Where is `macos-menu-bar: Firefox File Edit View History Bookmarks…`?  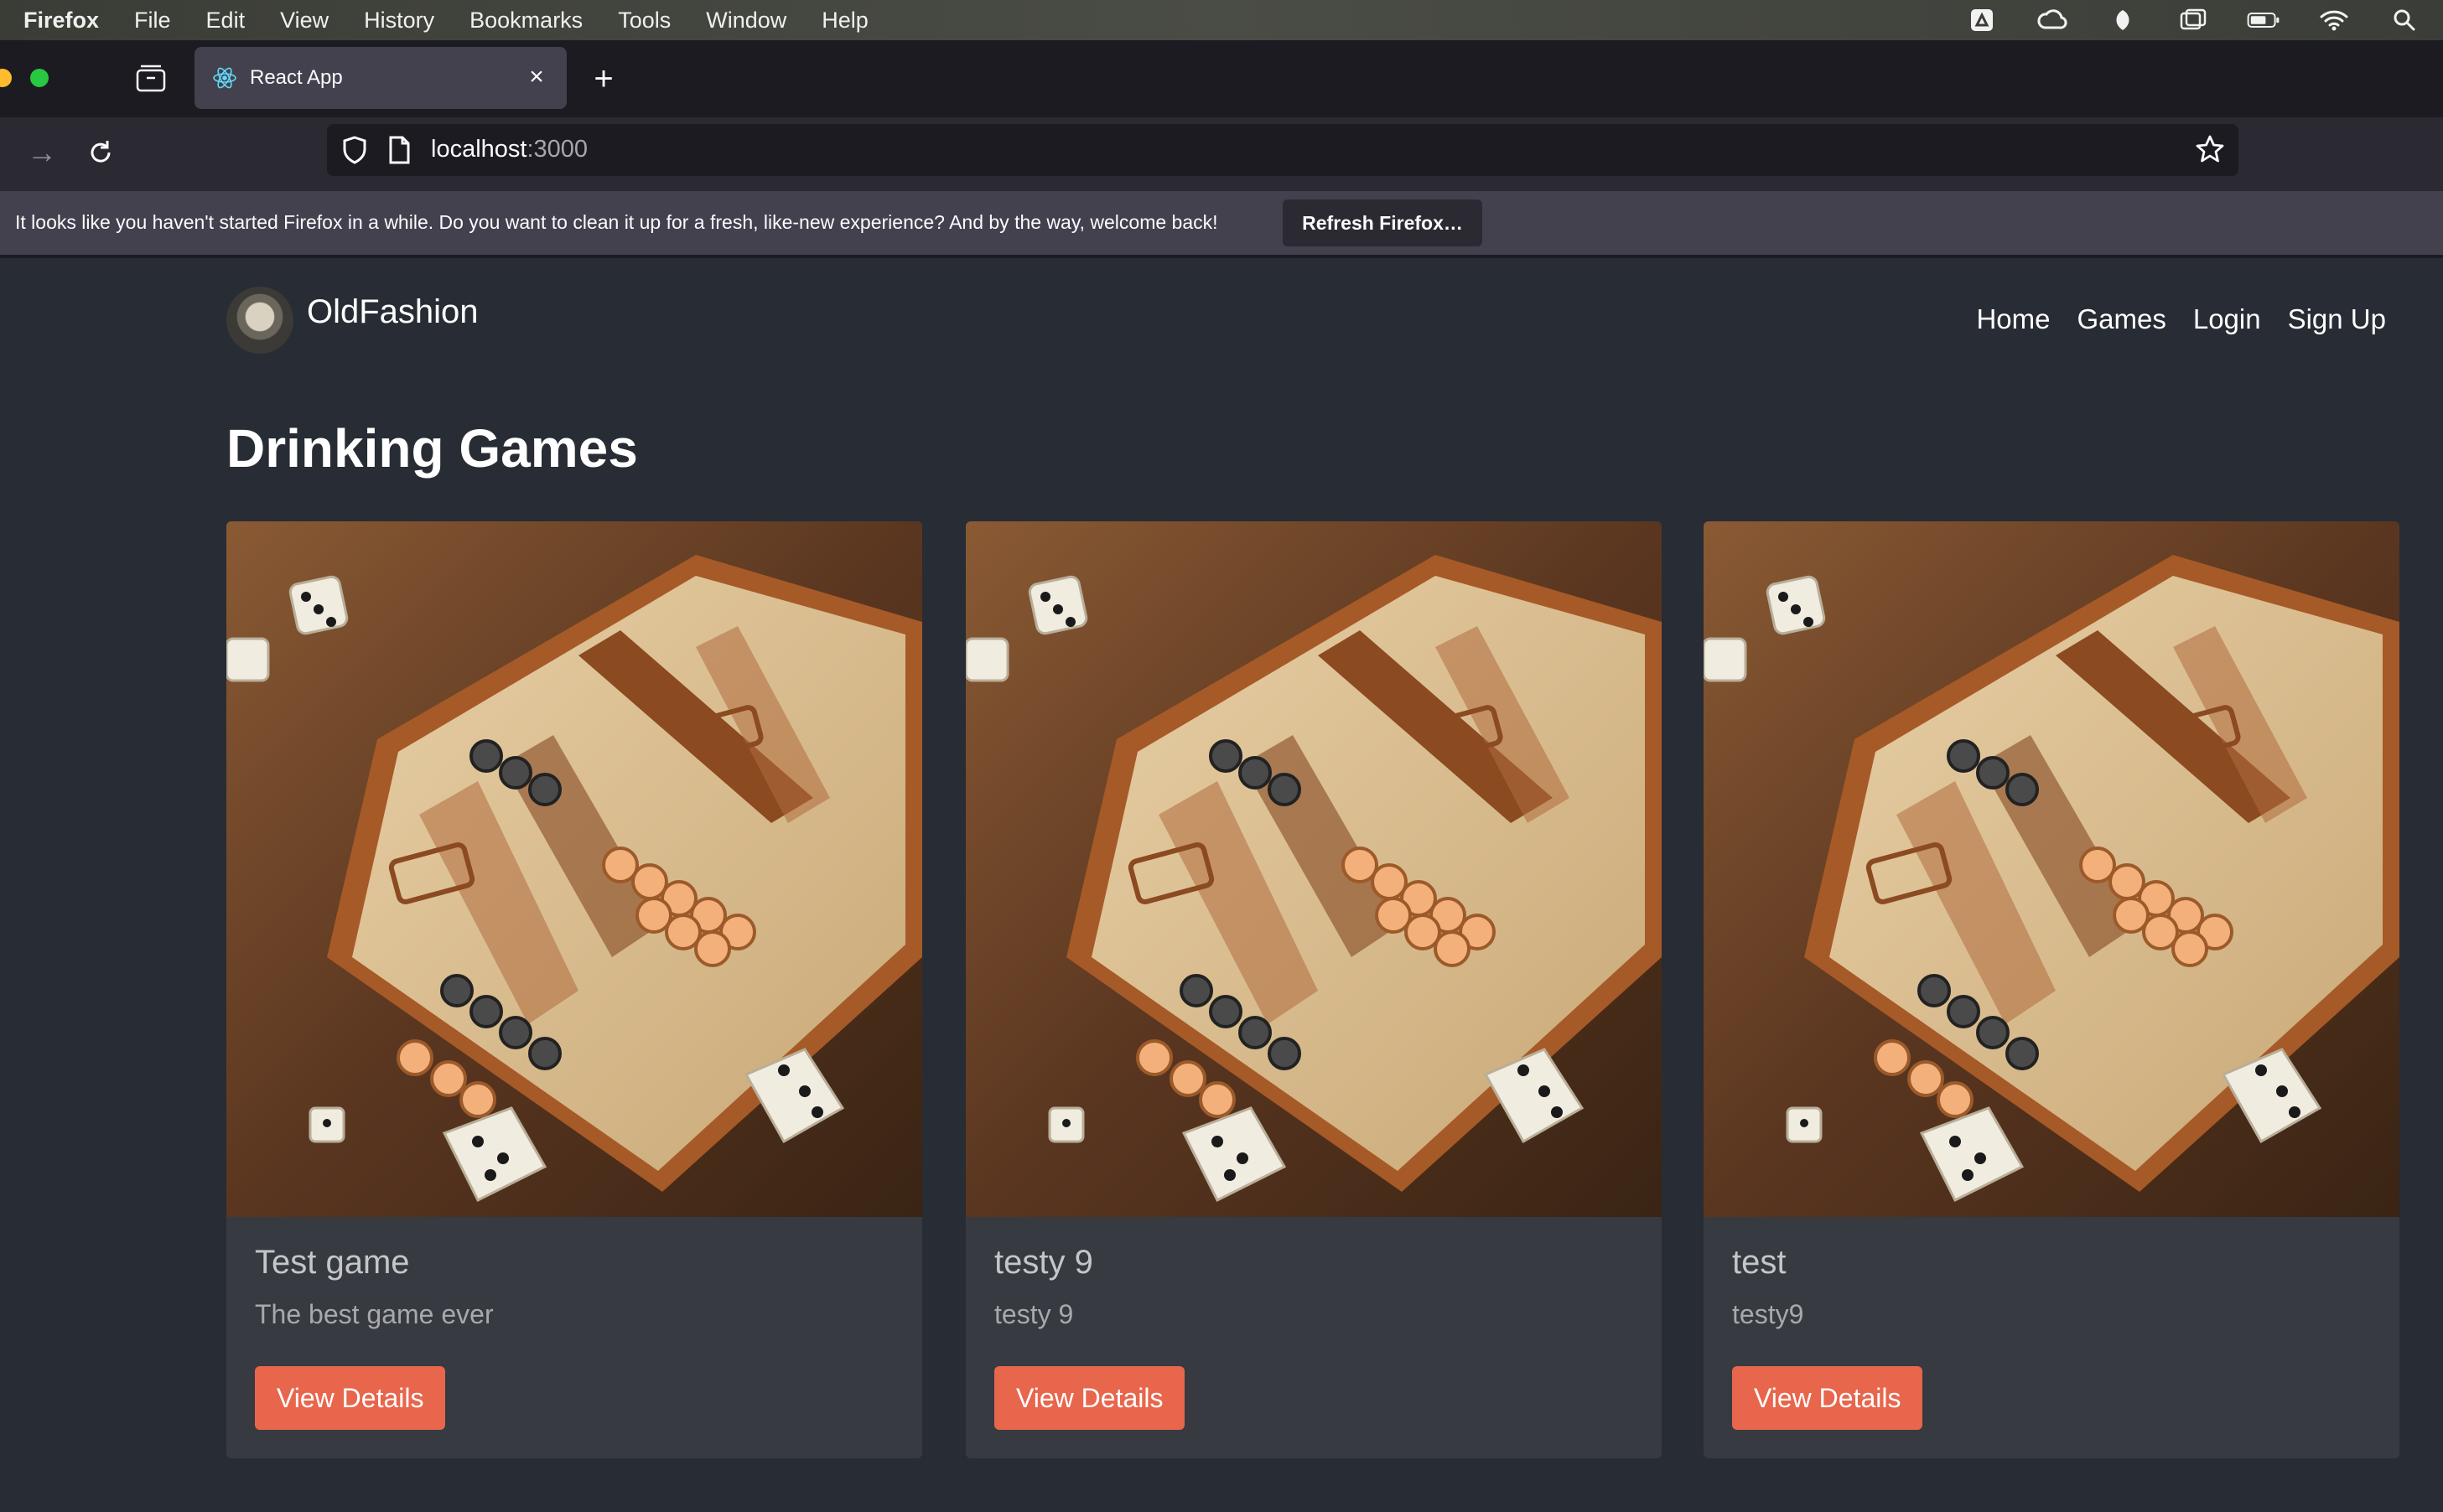 macos-menu-bar: Firefox File Edit View History Bookmarks… is located at coordinates (1221, 20).